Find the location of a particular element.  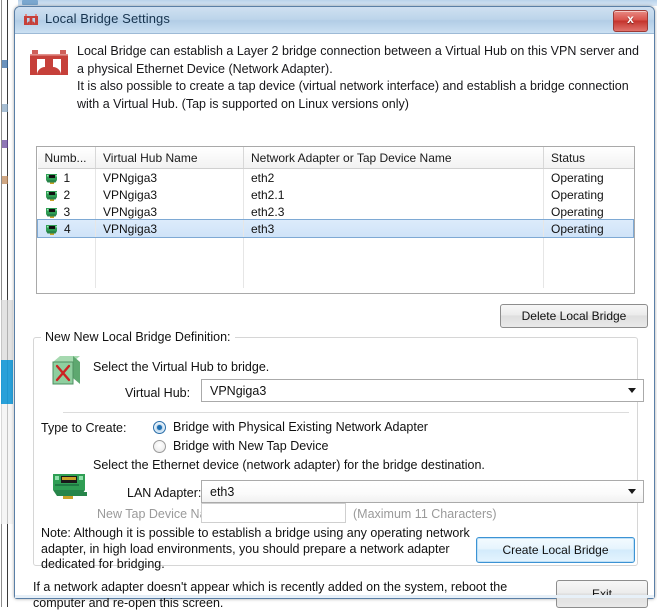

new-tap-device-name-input is located at coordinates (273, 513).